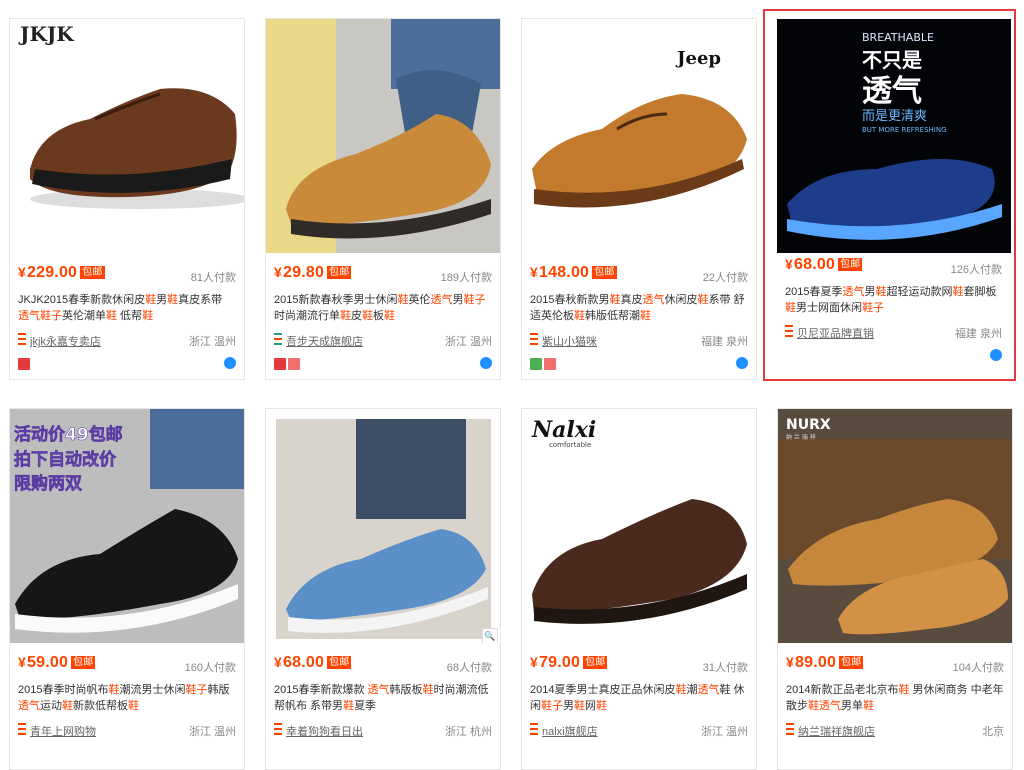 Image resolution: width=1024 pixels, height=770 pixels. I want to click on product-image: Nalxi comfortable, so click(639, 526).